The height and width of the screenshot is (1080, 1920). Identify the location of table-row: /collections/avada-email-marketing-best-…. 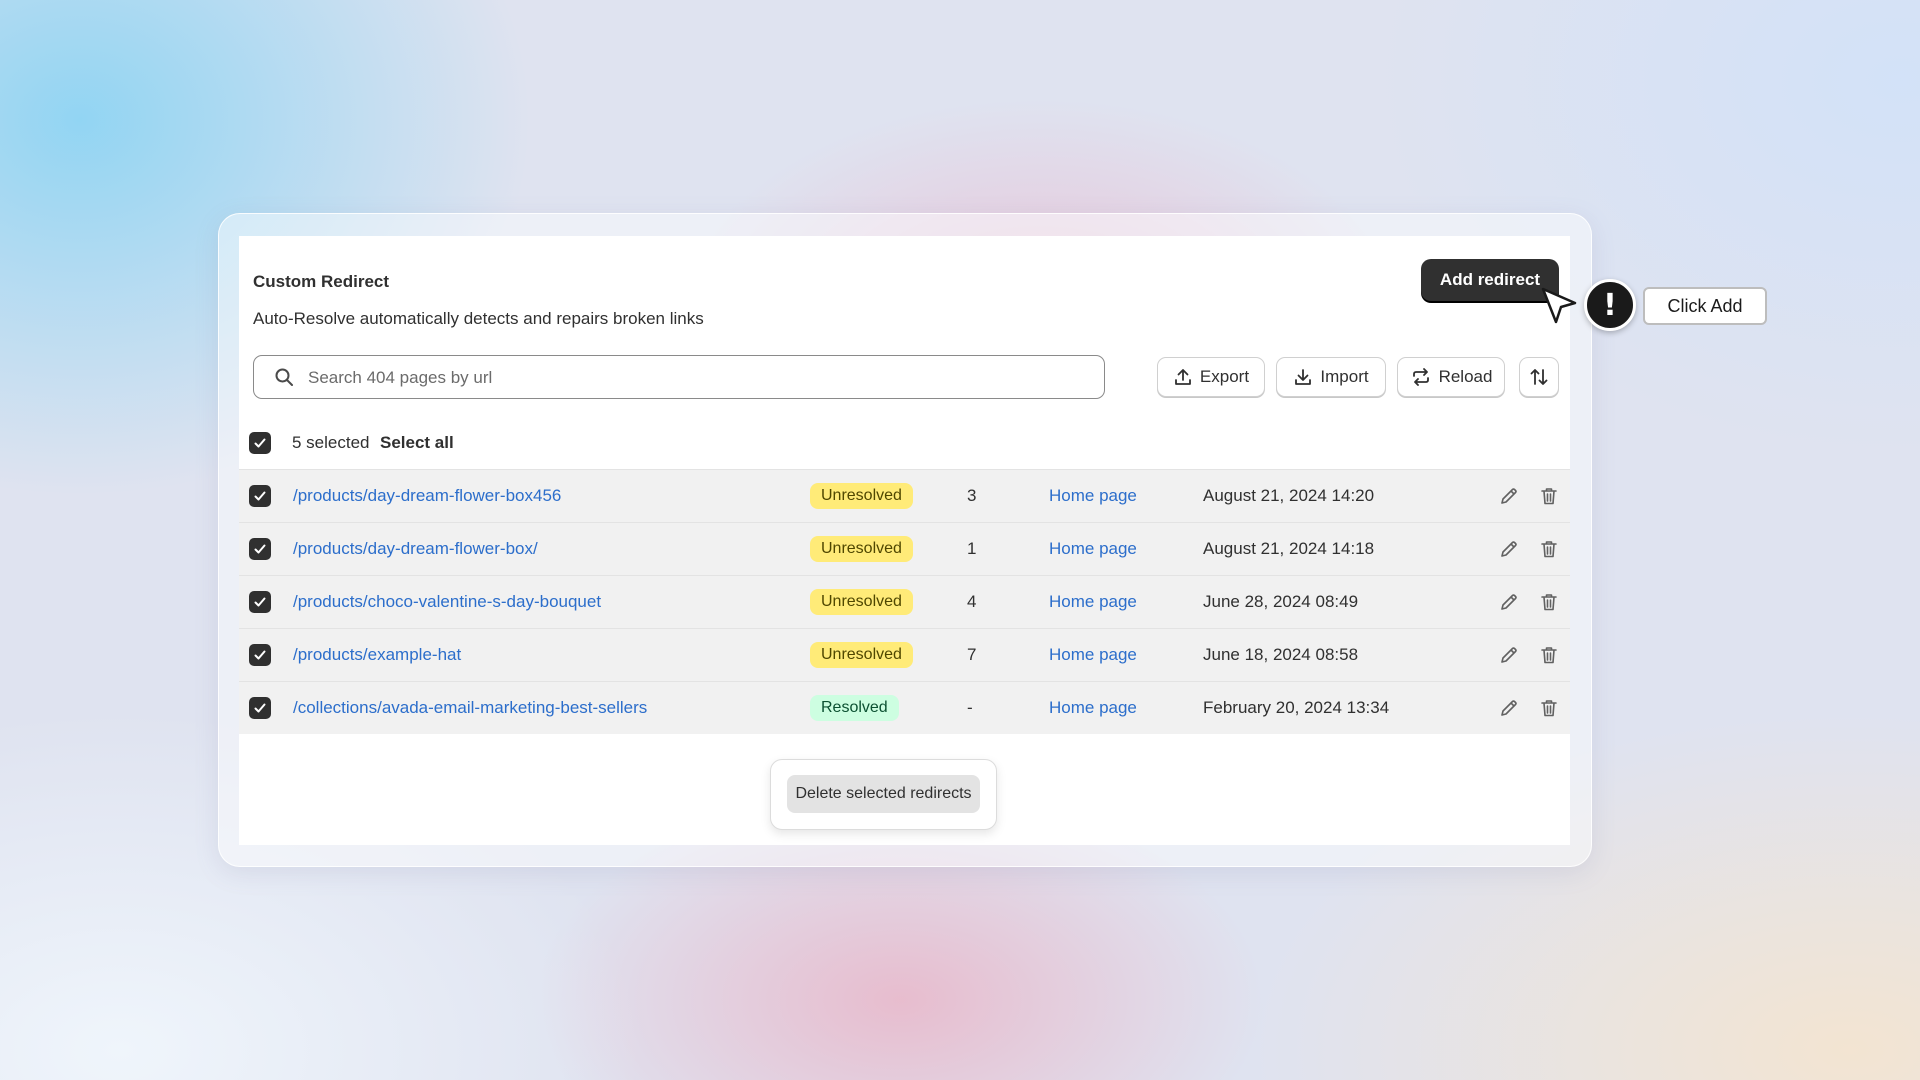
(904, 707).